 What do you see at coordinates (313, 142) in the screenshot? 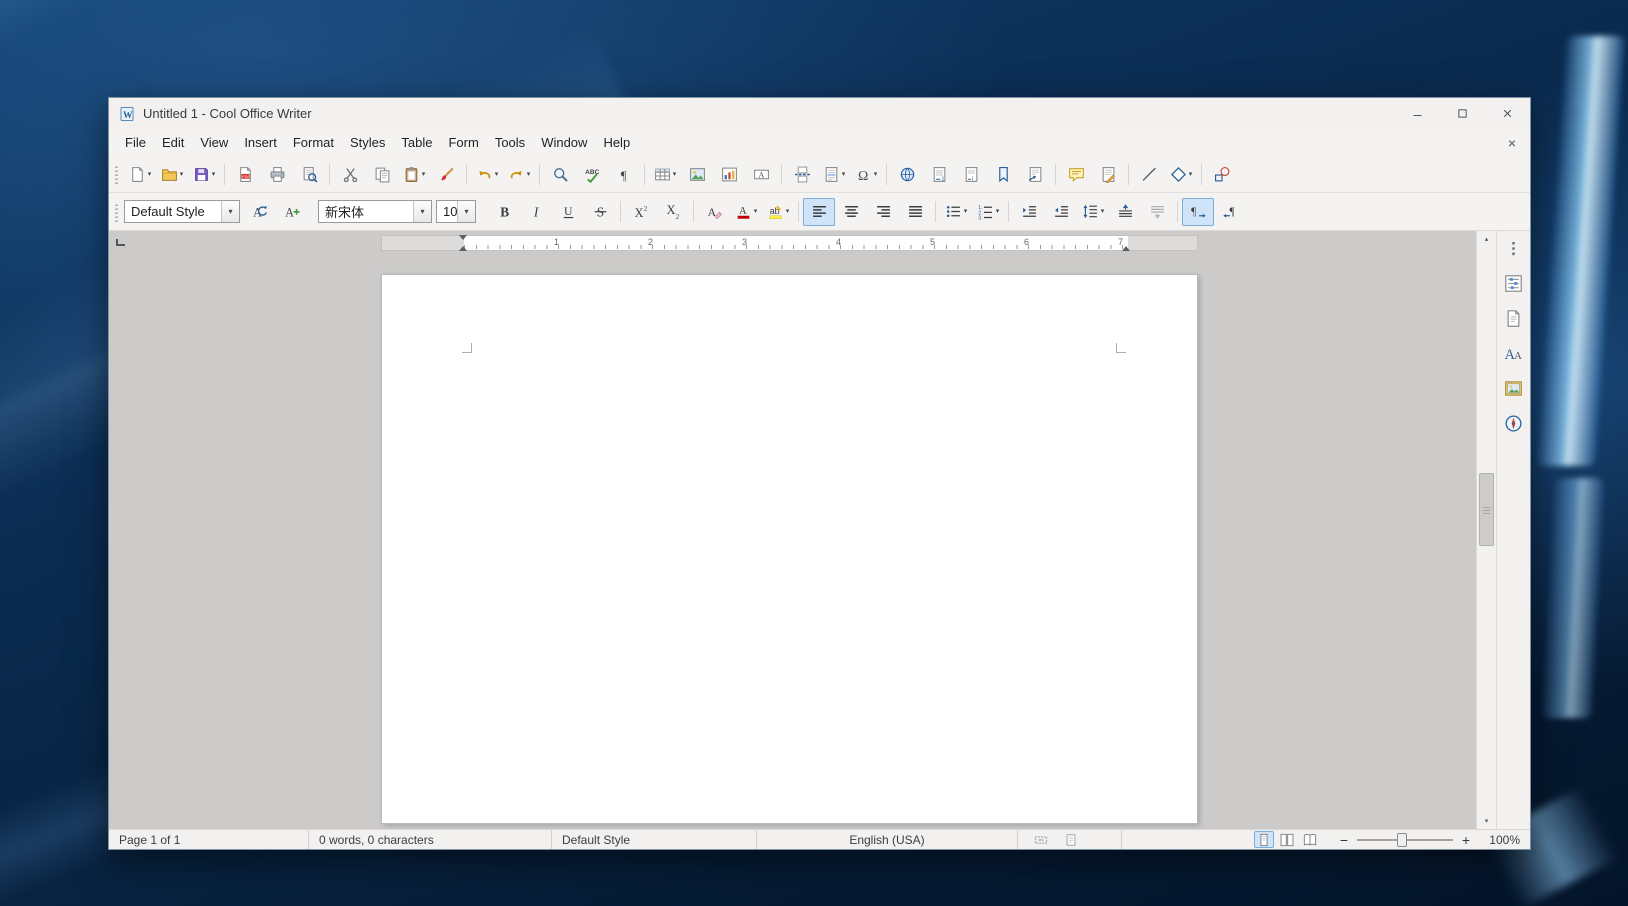
I see `menu-format: Format` at bounding box center [313, 142].